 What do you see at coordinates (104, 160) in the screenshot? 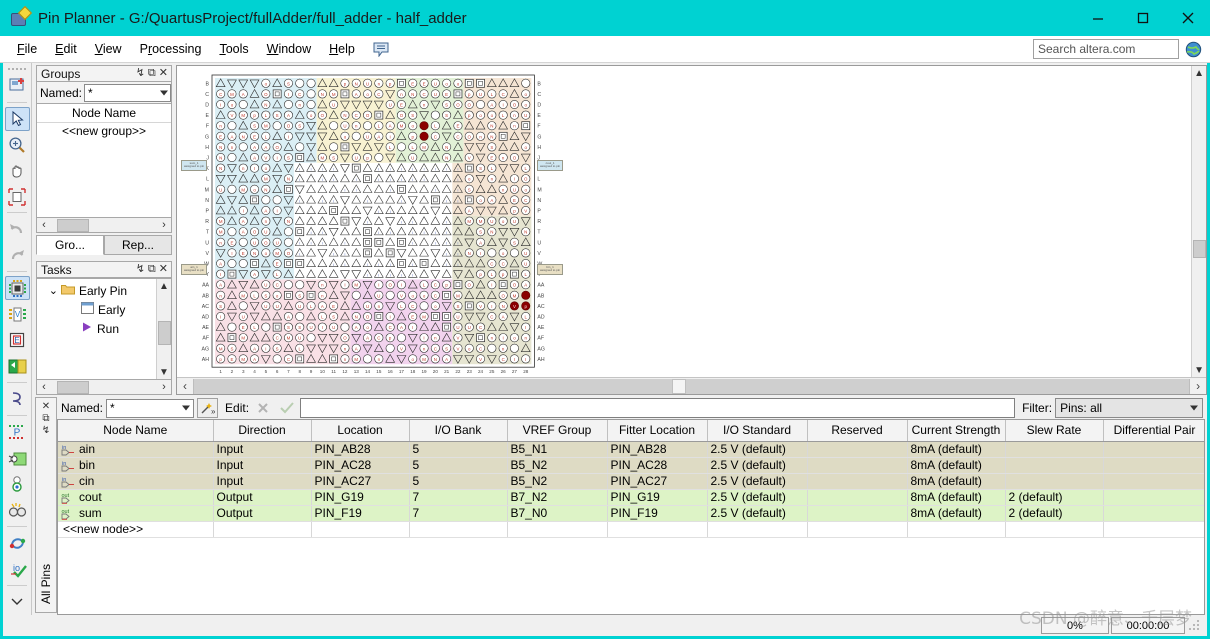
I see `groups-listbox: Node Name <<new group>>` at bounding box center [104, 160].